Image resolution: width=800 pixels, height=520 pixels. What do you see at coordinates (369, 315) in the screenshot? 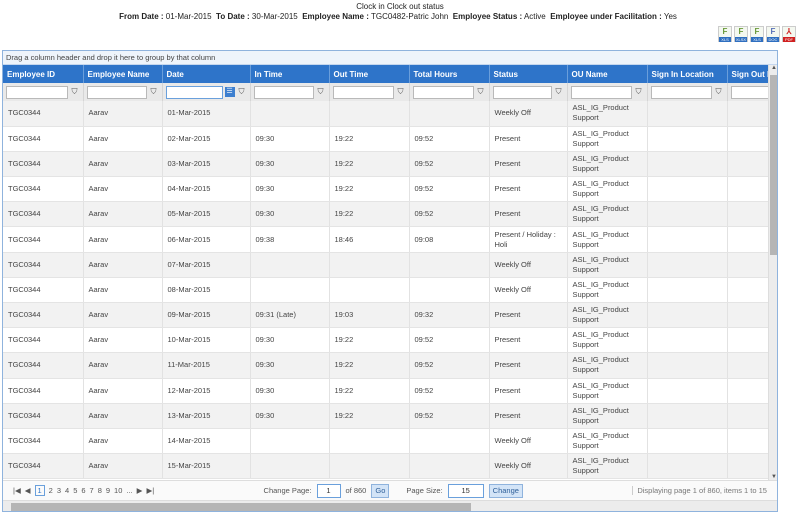
I see `table-cell: 19:03` at bounding box center [369, 315].